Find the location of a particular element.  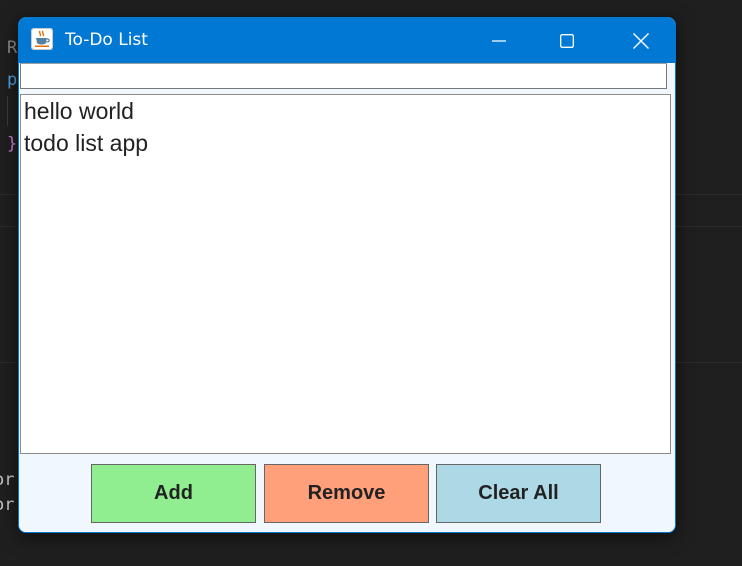

window-title: To-Do List is located at coordinates (106, 40).